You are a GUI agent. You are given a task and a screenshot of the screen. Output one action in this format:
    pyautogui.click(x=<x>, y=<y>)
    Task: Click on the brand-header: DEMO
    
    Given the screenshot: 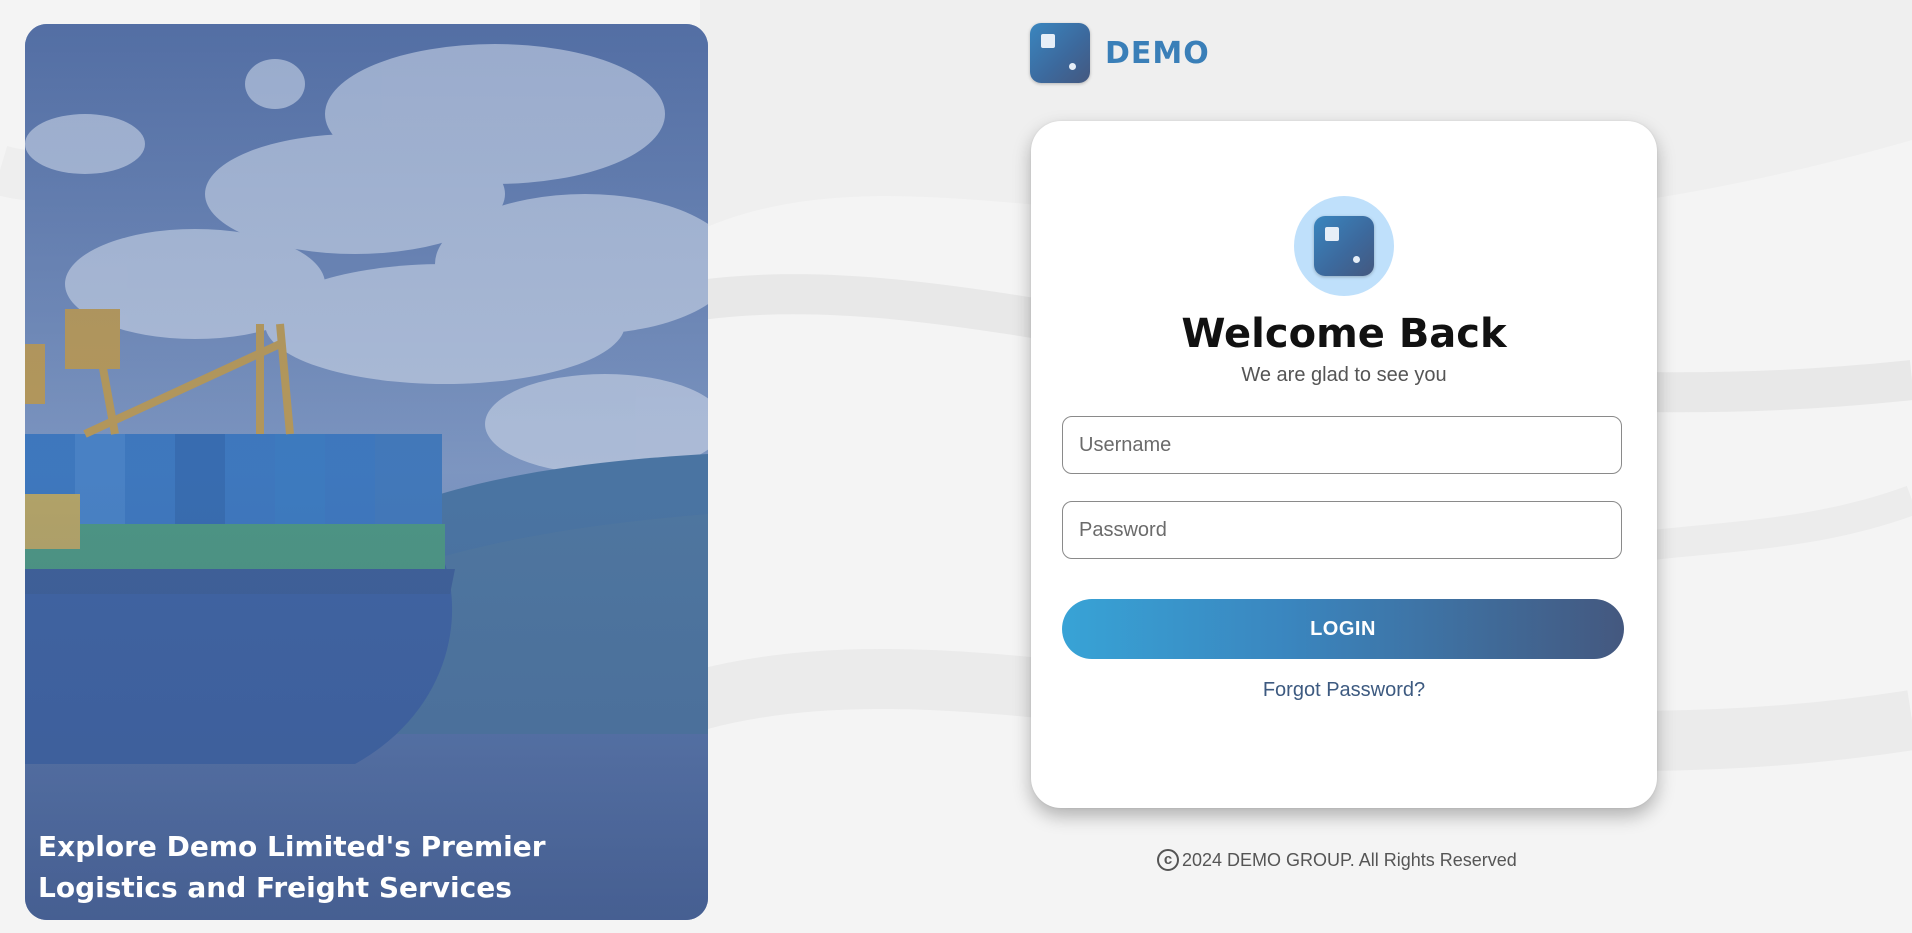 What is the action you would take?
    pyautogui.click(x=1120, y=53)
    